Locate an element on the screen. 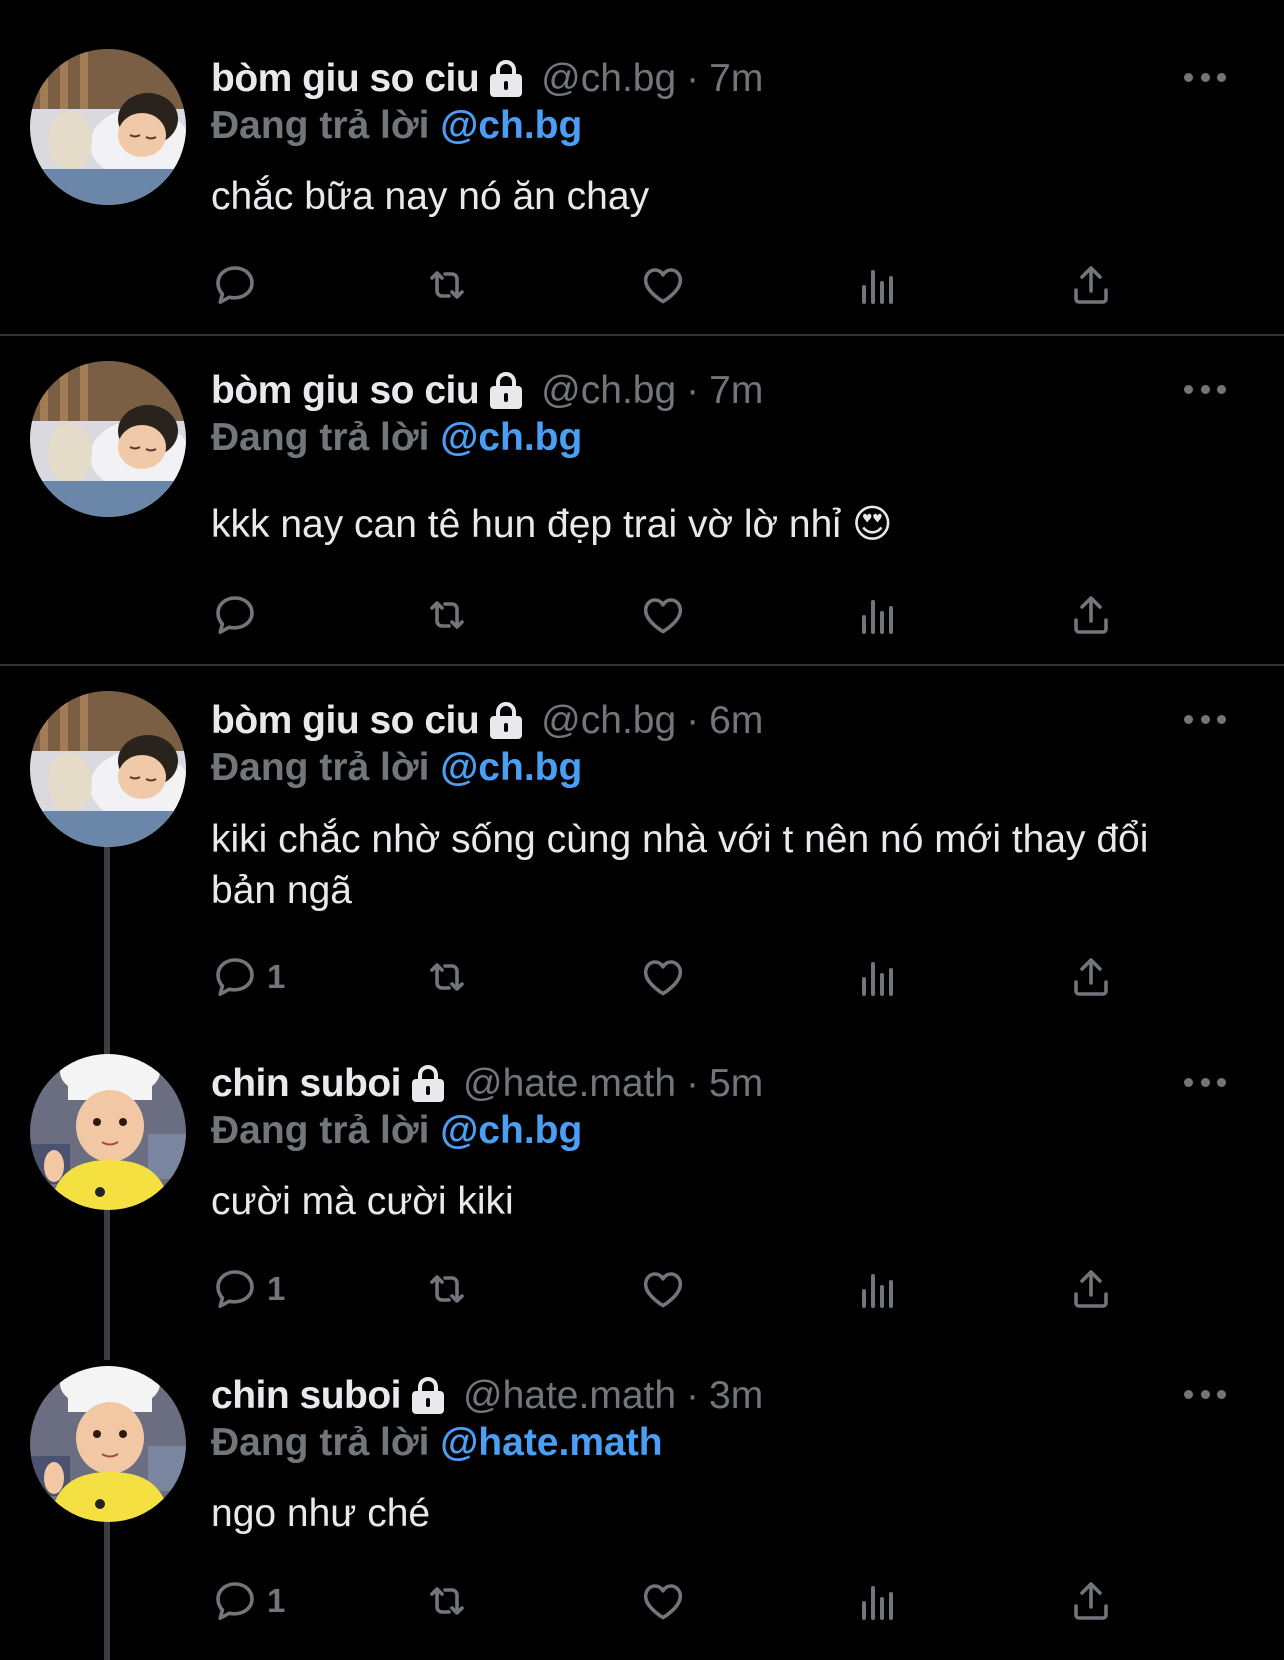 The height and width of the screenshot is (1660, 1284). action-bar is located at coordinates (671, 285).